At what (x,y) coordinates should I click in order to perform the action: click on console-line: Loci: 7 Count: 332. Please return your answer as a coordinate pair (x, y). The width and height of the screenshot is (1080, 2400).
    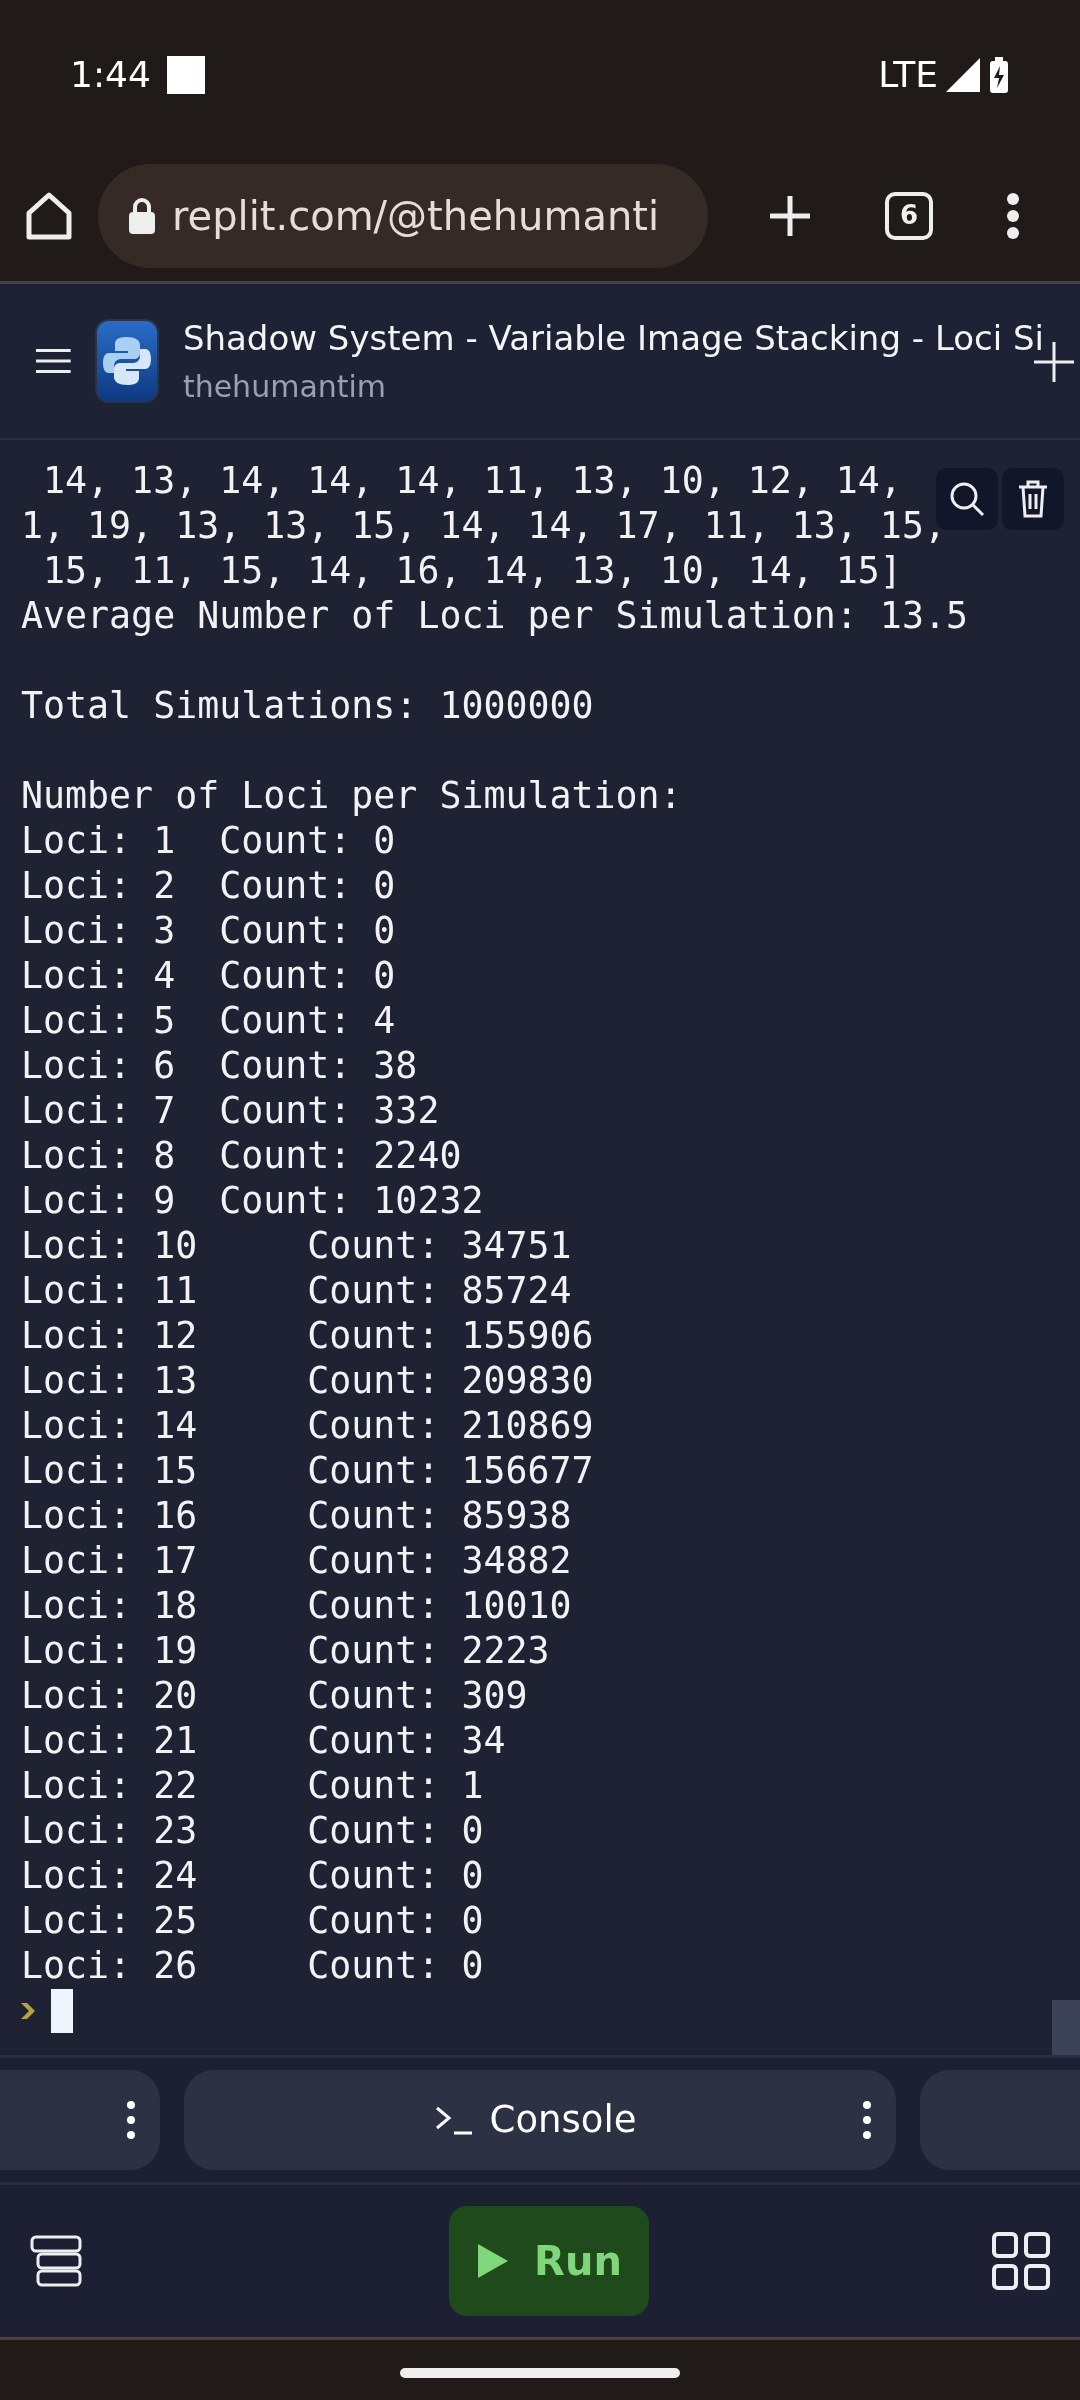
    Looking at the image, I should click on (230, 1110).